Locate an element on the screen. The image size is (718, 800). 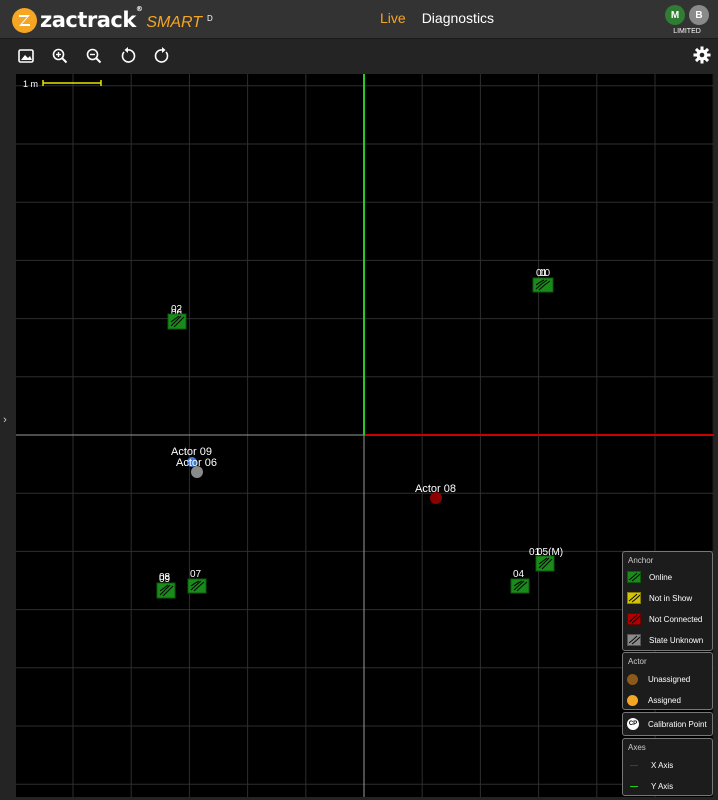
avatar: M is located at coordinates (675, 15).